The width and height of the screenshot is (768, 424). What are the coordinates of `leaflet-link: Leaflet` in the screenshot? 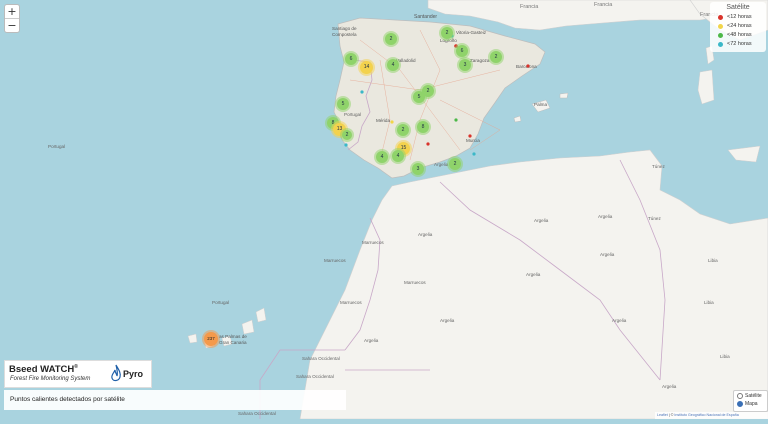 It's located at (662, 415).